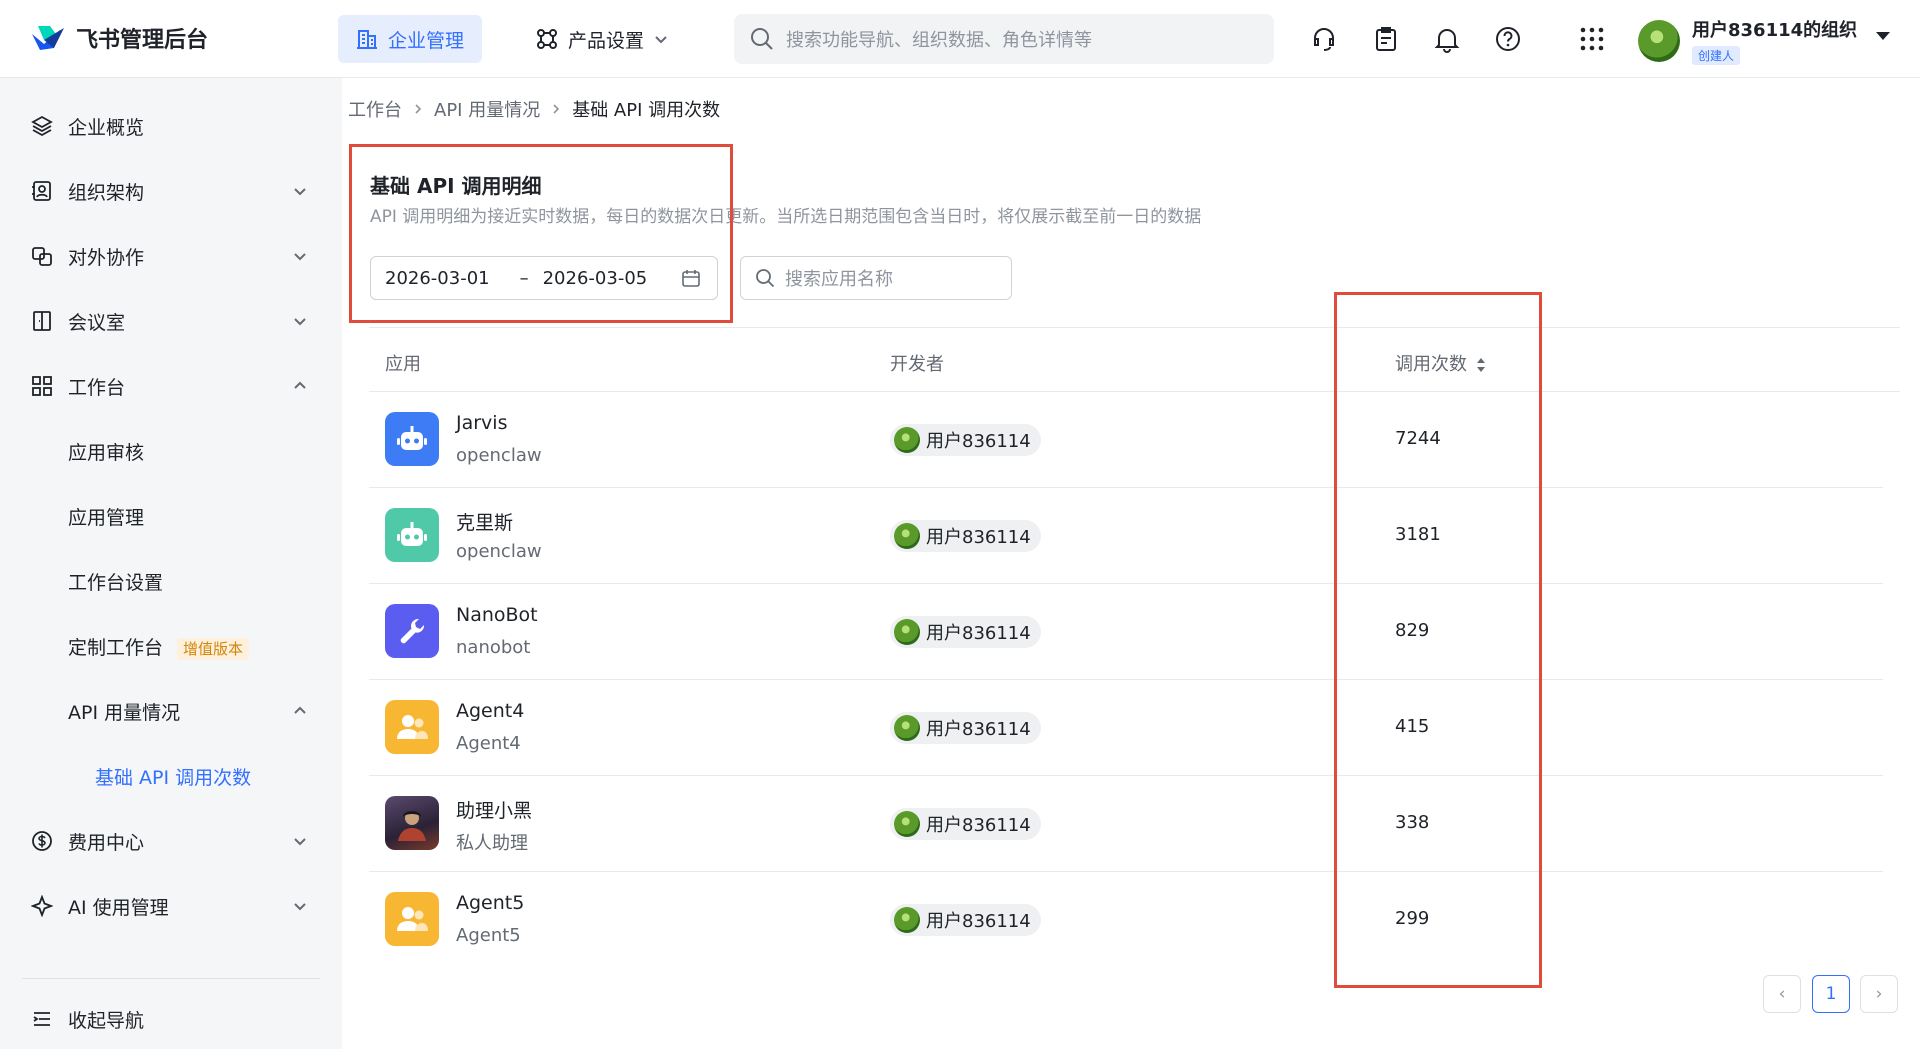 This screenshot has width=1920, height=1049. Describe the element at coordinates (1126, 728) in the screenshot. I see `table-row: Agent4 Agent4 用户836114 415` at that location.